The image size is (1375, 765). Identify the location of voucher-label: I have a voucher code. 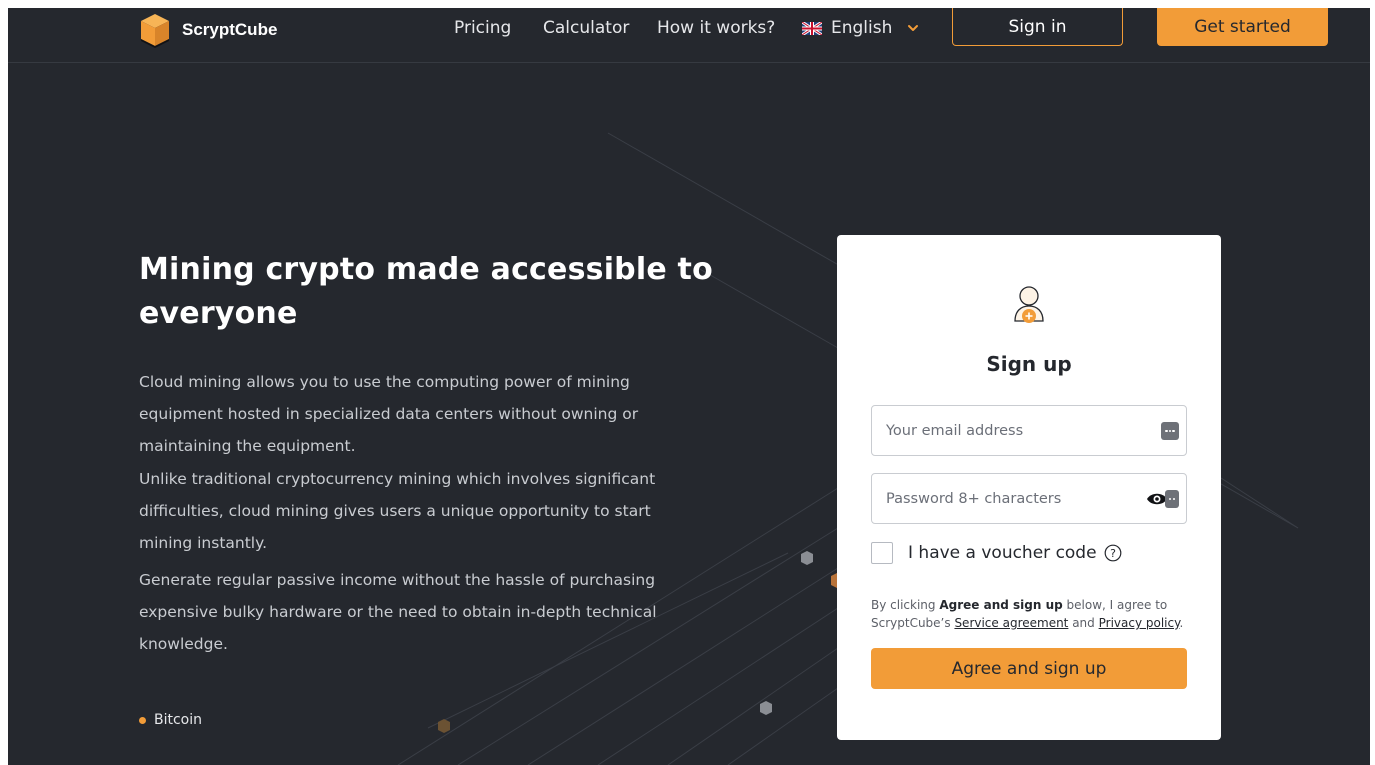
(1002, 553).